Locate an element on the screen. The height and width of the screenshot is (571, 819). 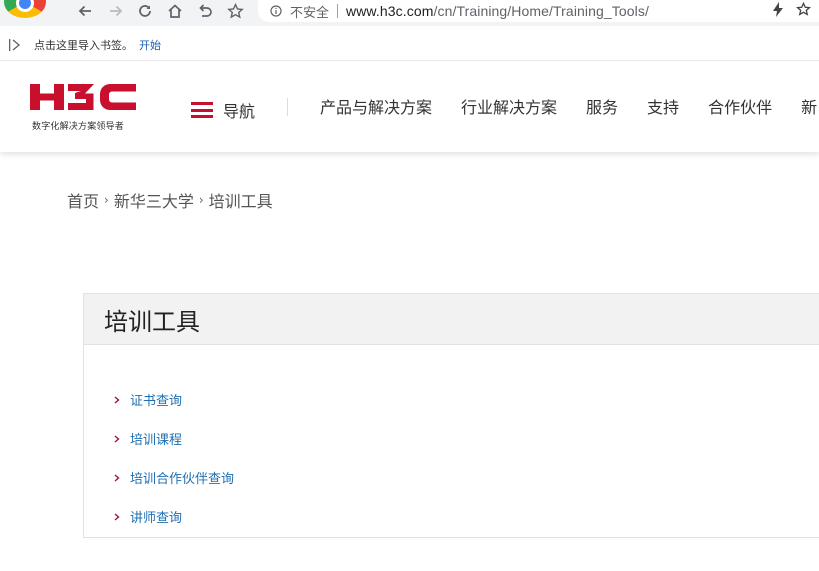
breadcrumb-current: 培训工具 is located at coordinates (240, 201).